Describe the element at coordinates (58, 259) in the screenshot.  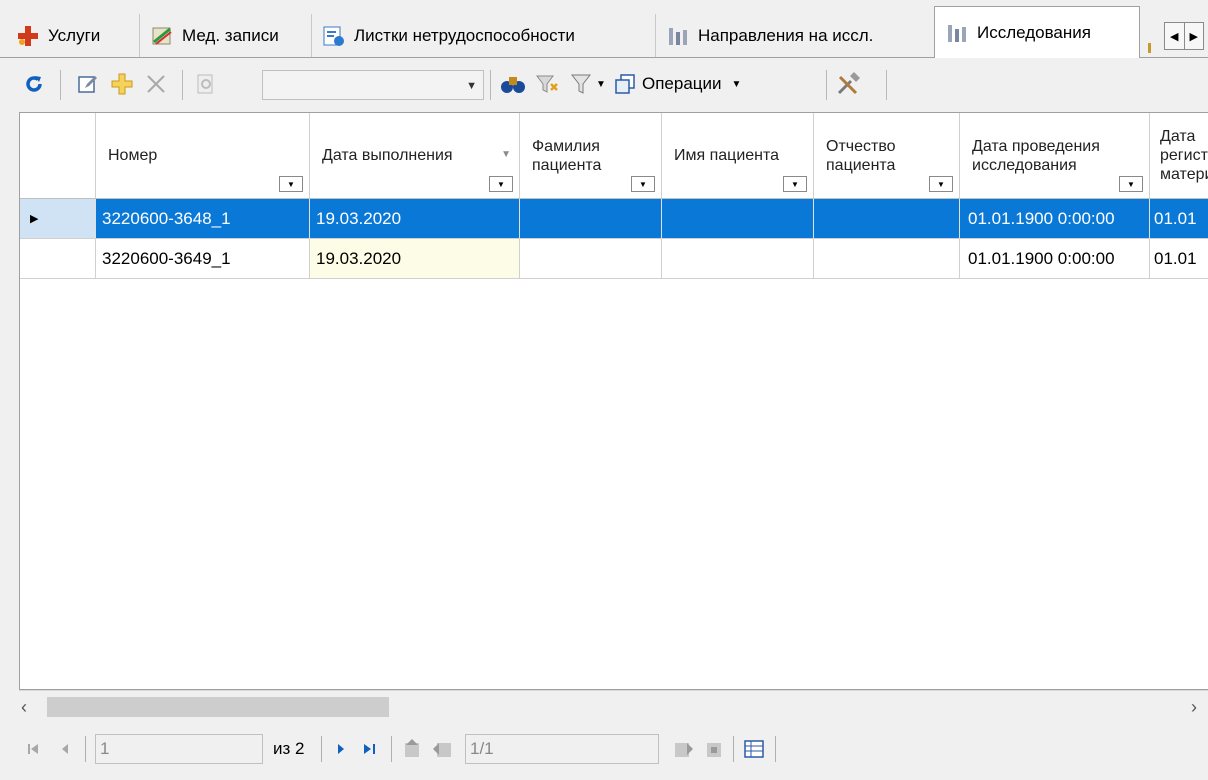
I see `row-indicator` at that location.